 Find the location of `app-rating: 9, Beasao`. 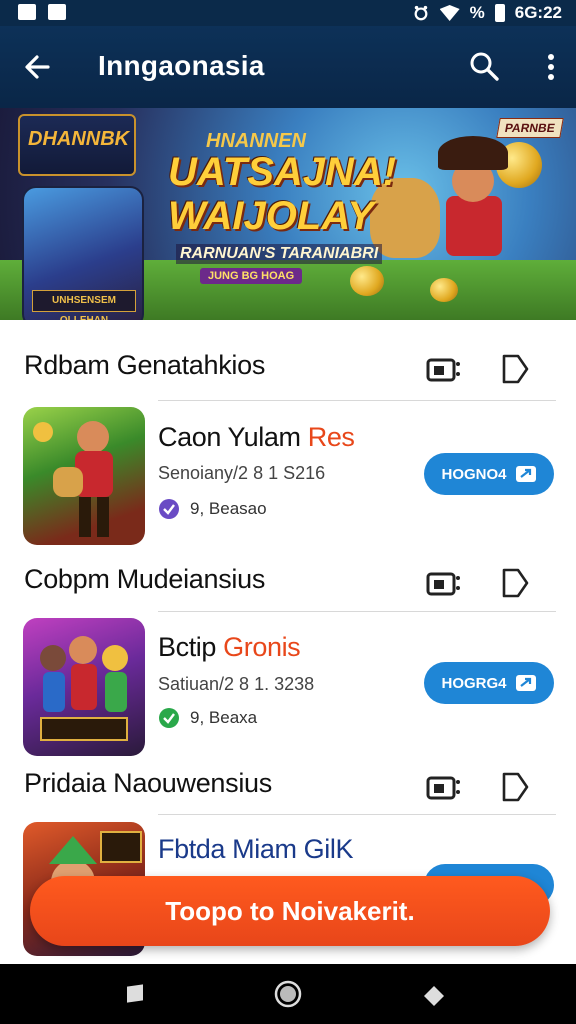

app-rating: 9, Beasao is located at coordinates (212, 509).